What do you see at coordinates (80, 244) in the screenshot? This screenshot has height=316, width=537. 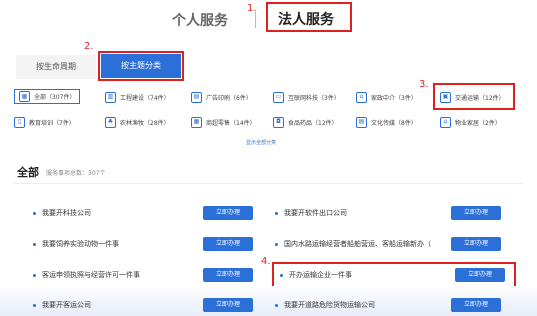 I see `list-item-label: 我要饲养实验动物一件事` at bounding box center [80, 244].